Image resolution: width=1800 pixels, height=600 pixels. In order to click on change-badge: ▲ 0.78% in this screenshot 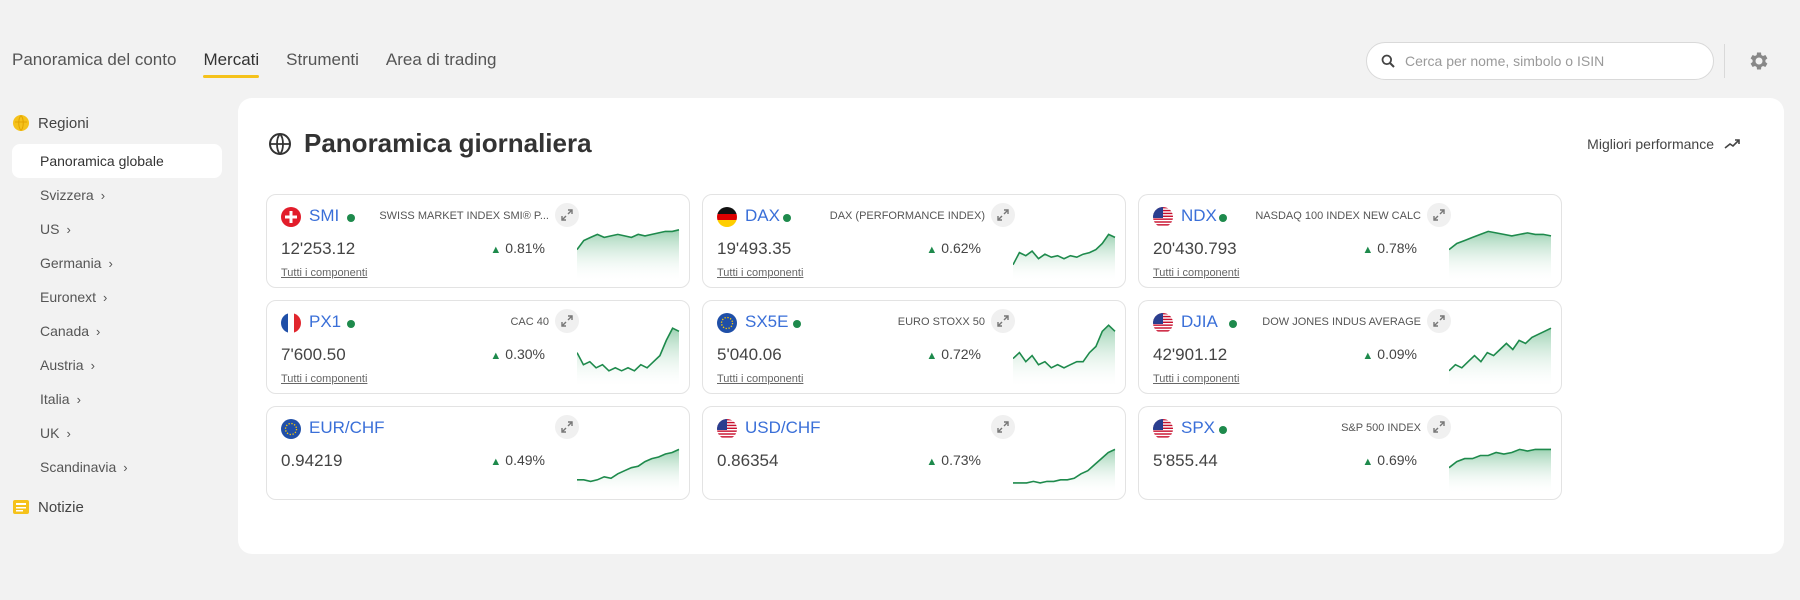, I will do `click(1389, 248)`.